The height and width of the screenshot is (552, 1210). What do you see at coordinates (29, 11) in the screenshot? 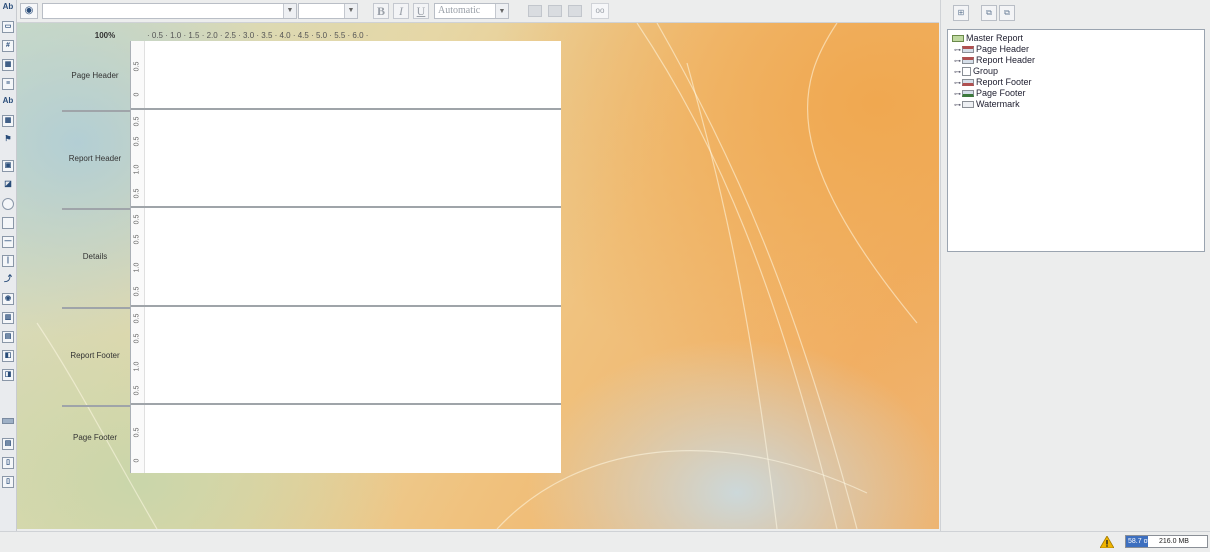
I see `eye-icon: ◉` at bounding box center [29, 11].